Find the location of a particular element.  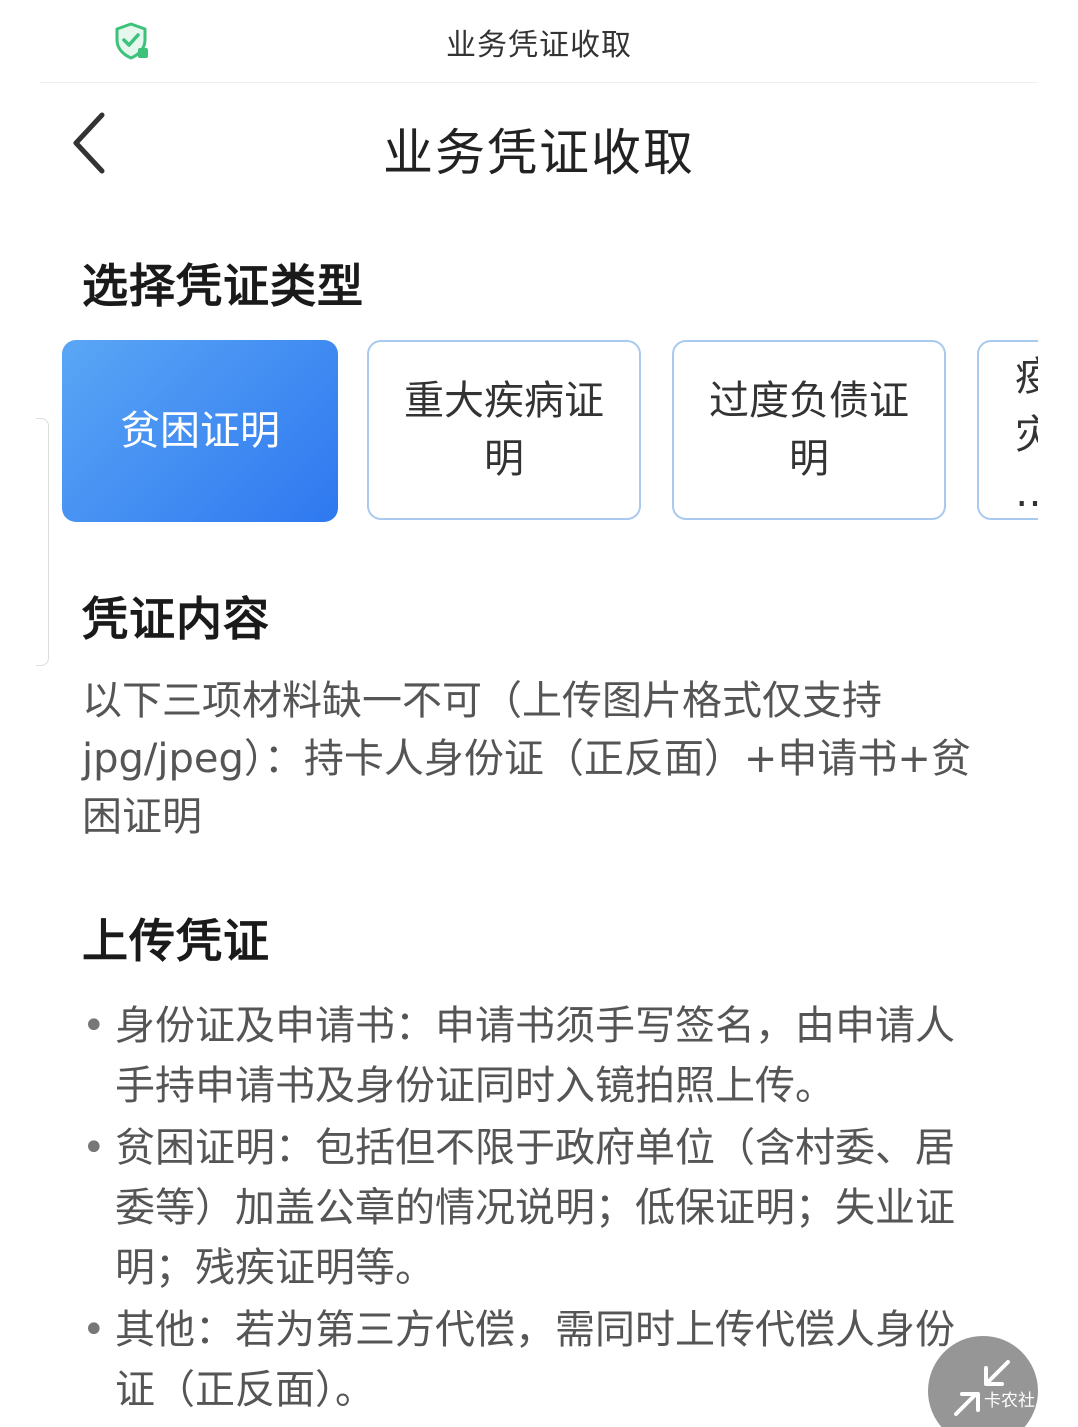

list-item: • 身份证及申请书：申请书须手写签名，由申请人手持申请书及身份证同时入镜拍照上传。 is located at coordinates (530, 1056).